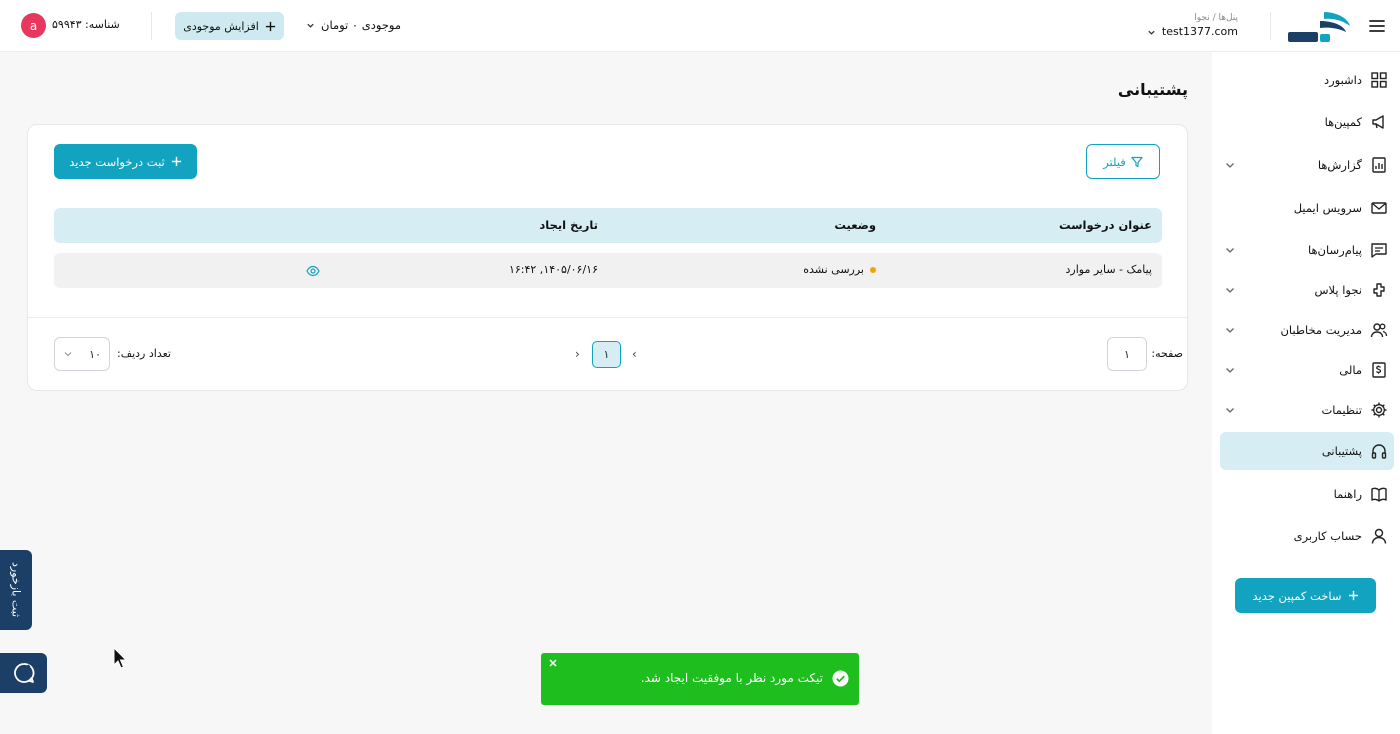  I want to click on page-title: پشتیبانی, so click(1152, 89).